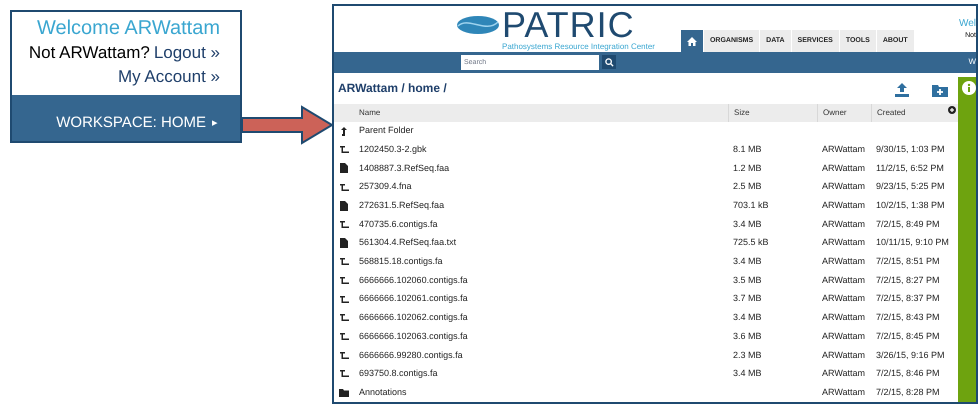 The width and height of the screenshot is (978, 404). What do you see at coordinates (385, 187) in the screenshot?
I see `file-name: 257309.4.fna` at bounding box center [385, 187].